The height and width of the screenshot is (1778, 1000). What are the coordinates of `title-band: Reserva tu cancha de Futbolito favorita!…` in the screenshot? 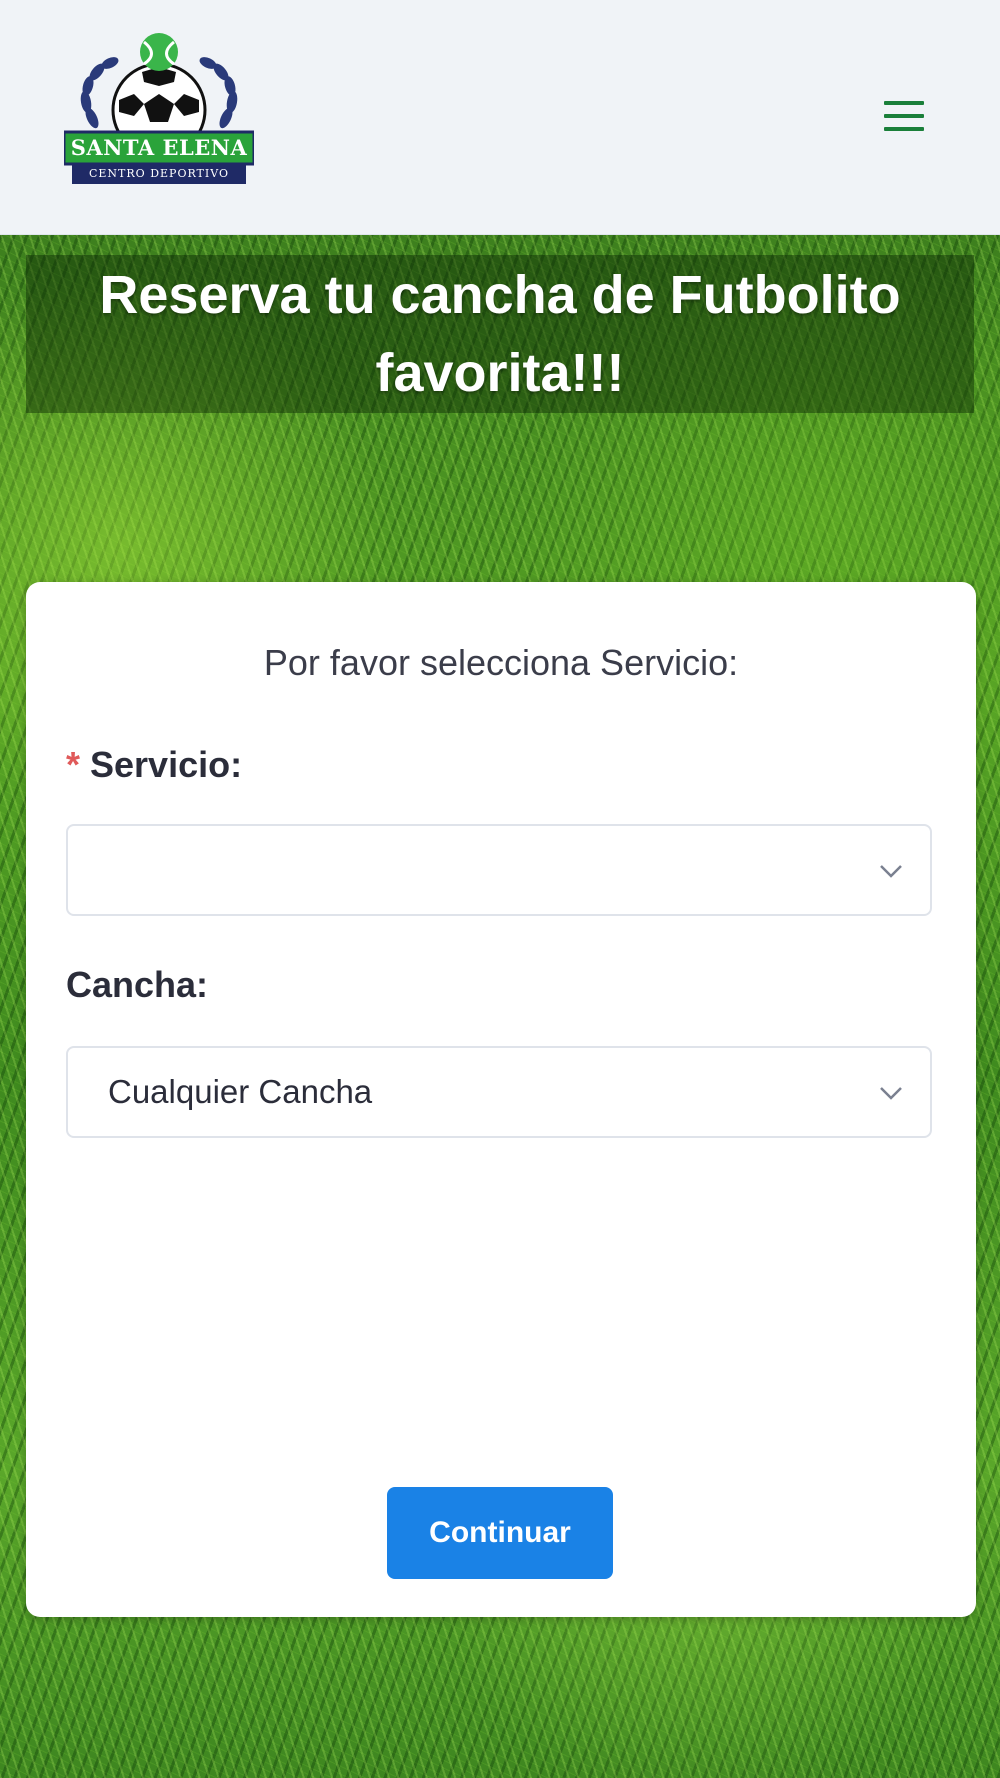 It's located at (500, 334).